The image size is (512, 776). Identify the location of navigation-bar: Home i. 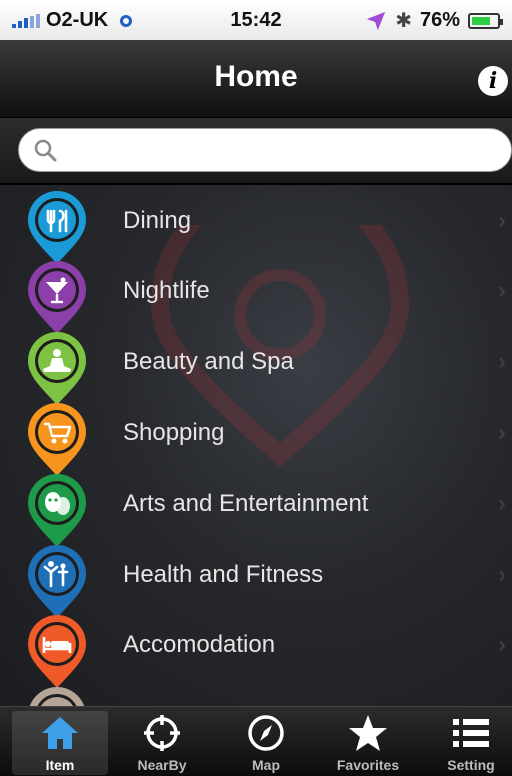
(256, 79).